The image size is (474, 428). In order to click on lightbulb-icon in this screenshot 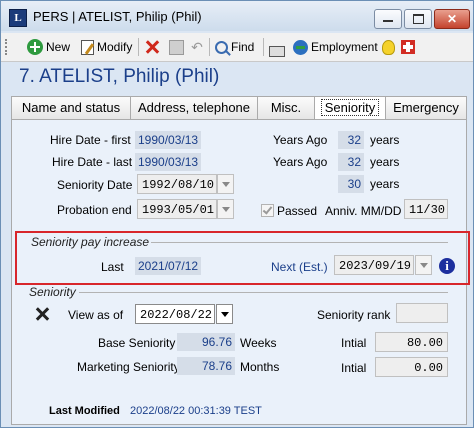, I will do `click(388, 47)`.